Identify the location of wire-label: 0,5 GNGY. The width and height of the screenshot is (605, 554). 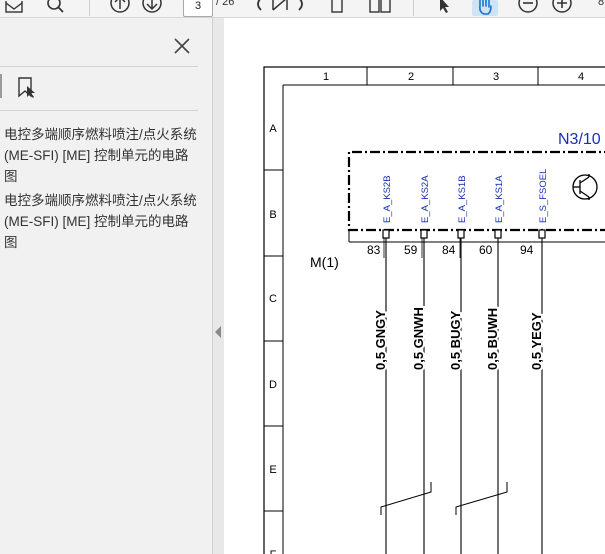
(380, 340).